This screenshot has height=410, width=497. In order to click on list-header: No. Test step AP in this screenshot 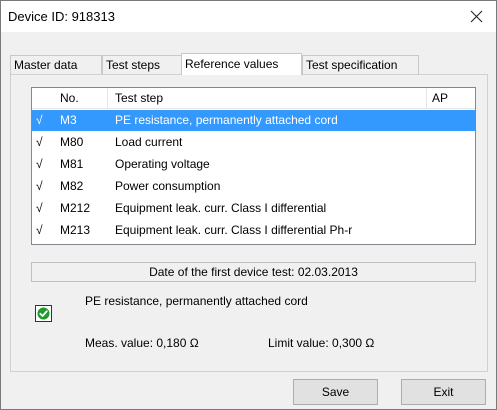, I will do `click(253, 98)`.